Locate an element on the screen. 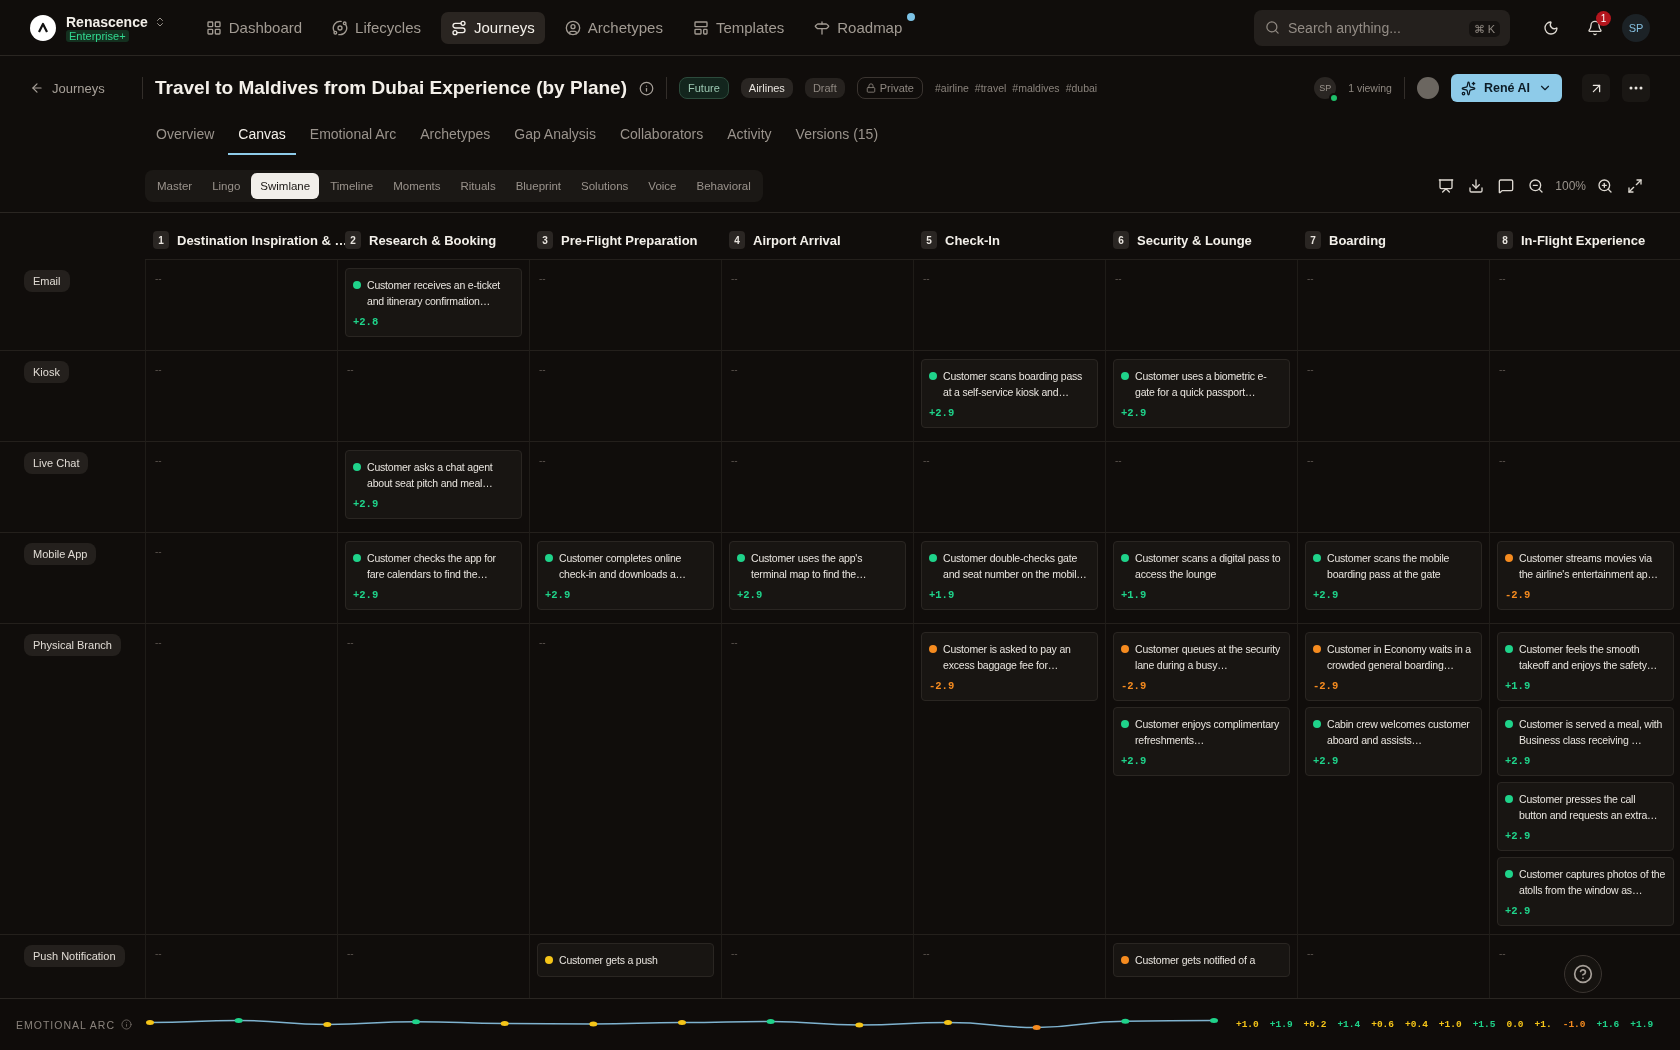 This screenshot has width=1680, height=1050. touchpoint-card: Customer uses a biometric e-gate for a quick passport… +2.9 is located at coordinates (1201, 393).